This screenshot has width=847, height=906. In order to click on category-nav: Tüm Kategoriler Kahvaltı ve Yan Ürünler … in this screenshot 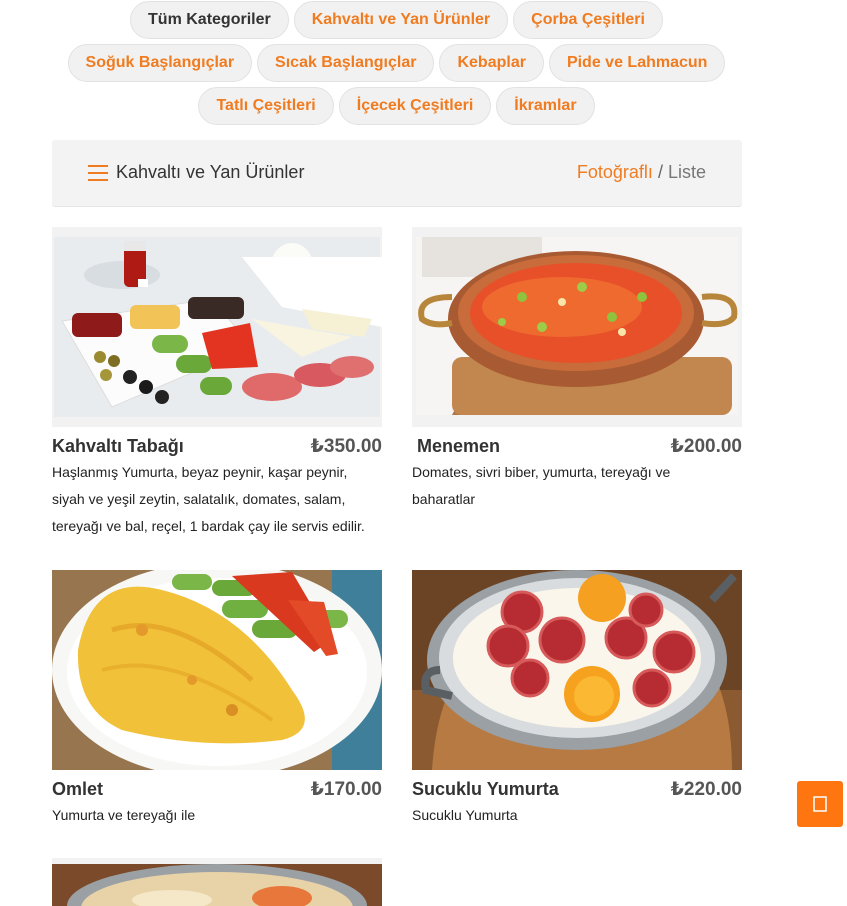, I will do `click(396, 65)`.